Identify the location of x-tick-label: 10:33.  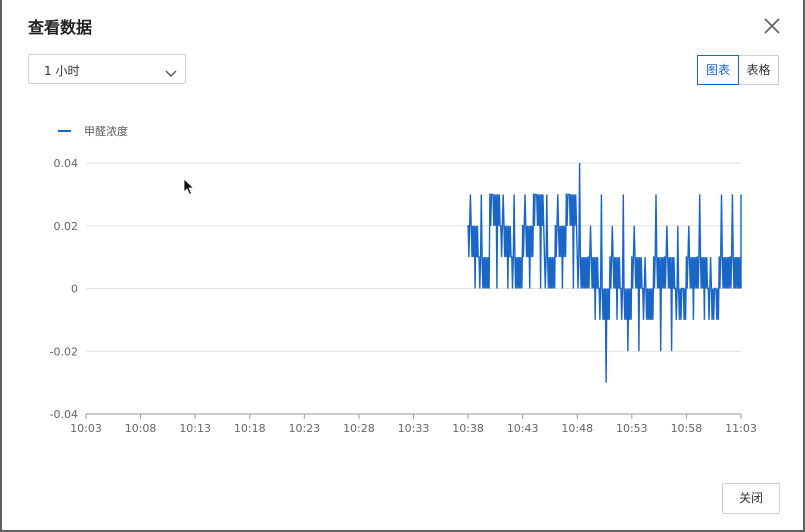
(414, 428).